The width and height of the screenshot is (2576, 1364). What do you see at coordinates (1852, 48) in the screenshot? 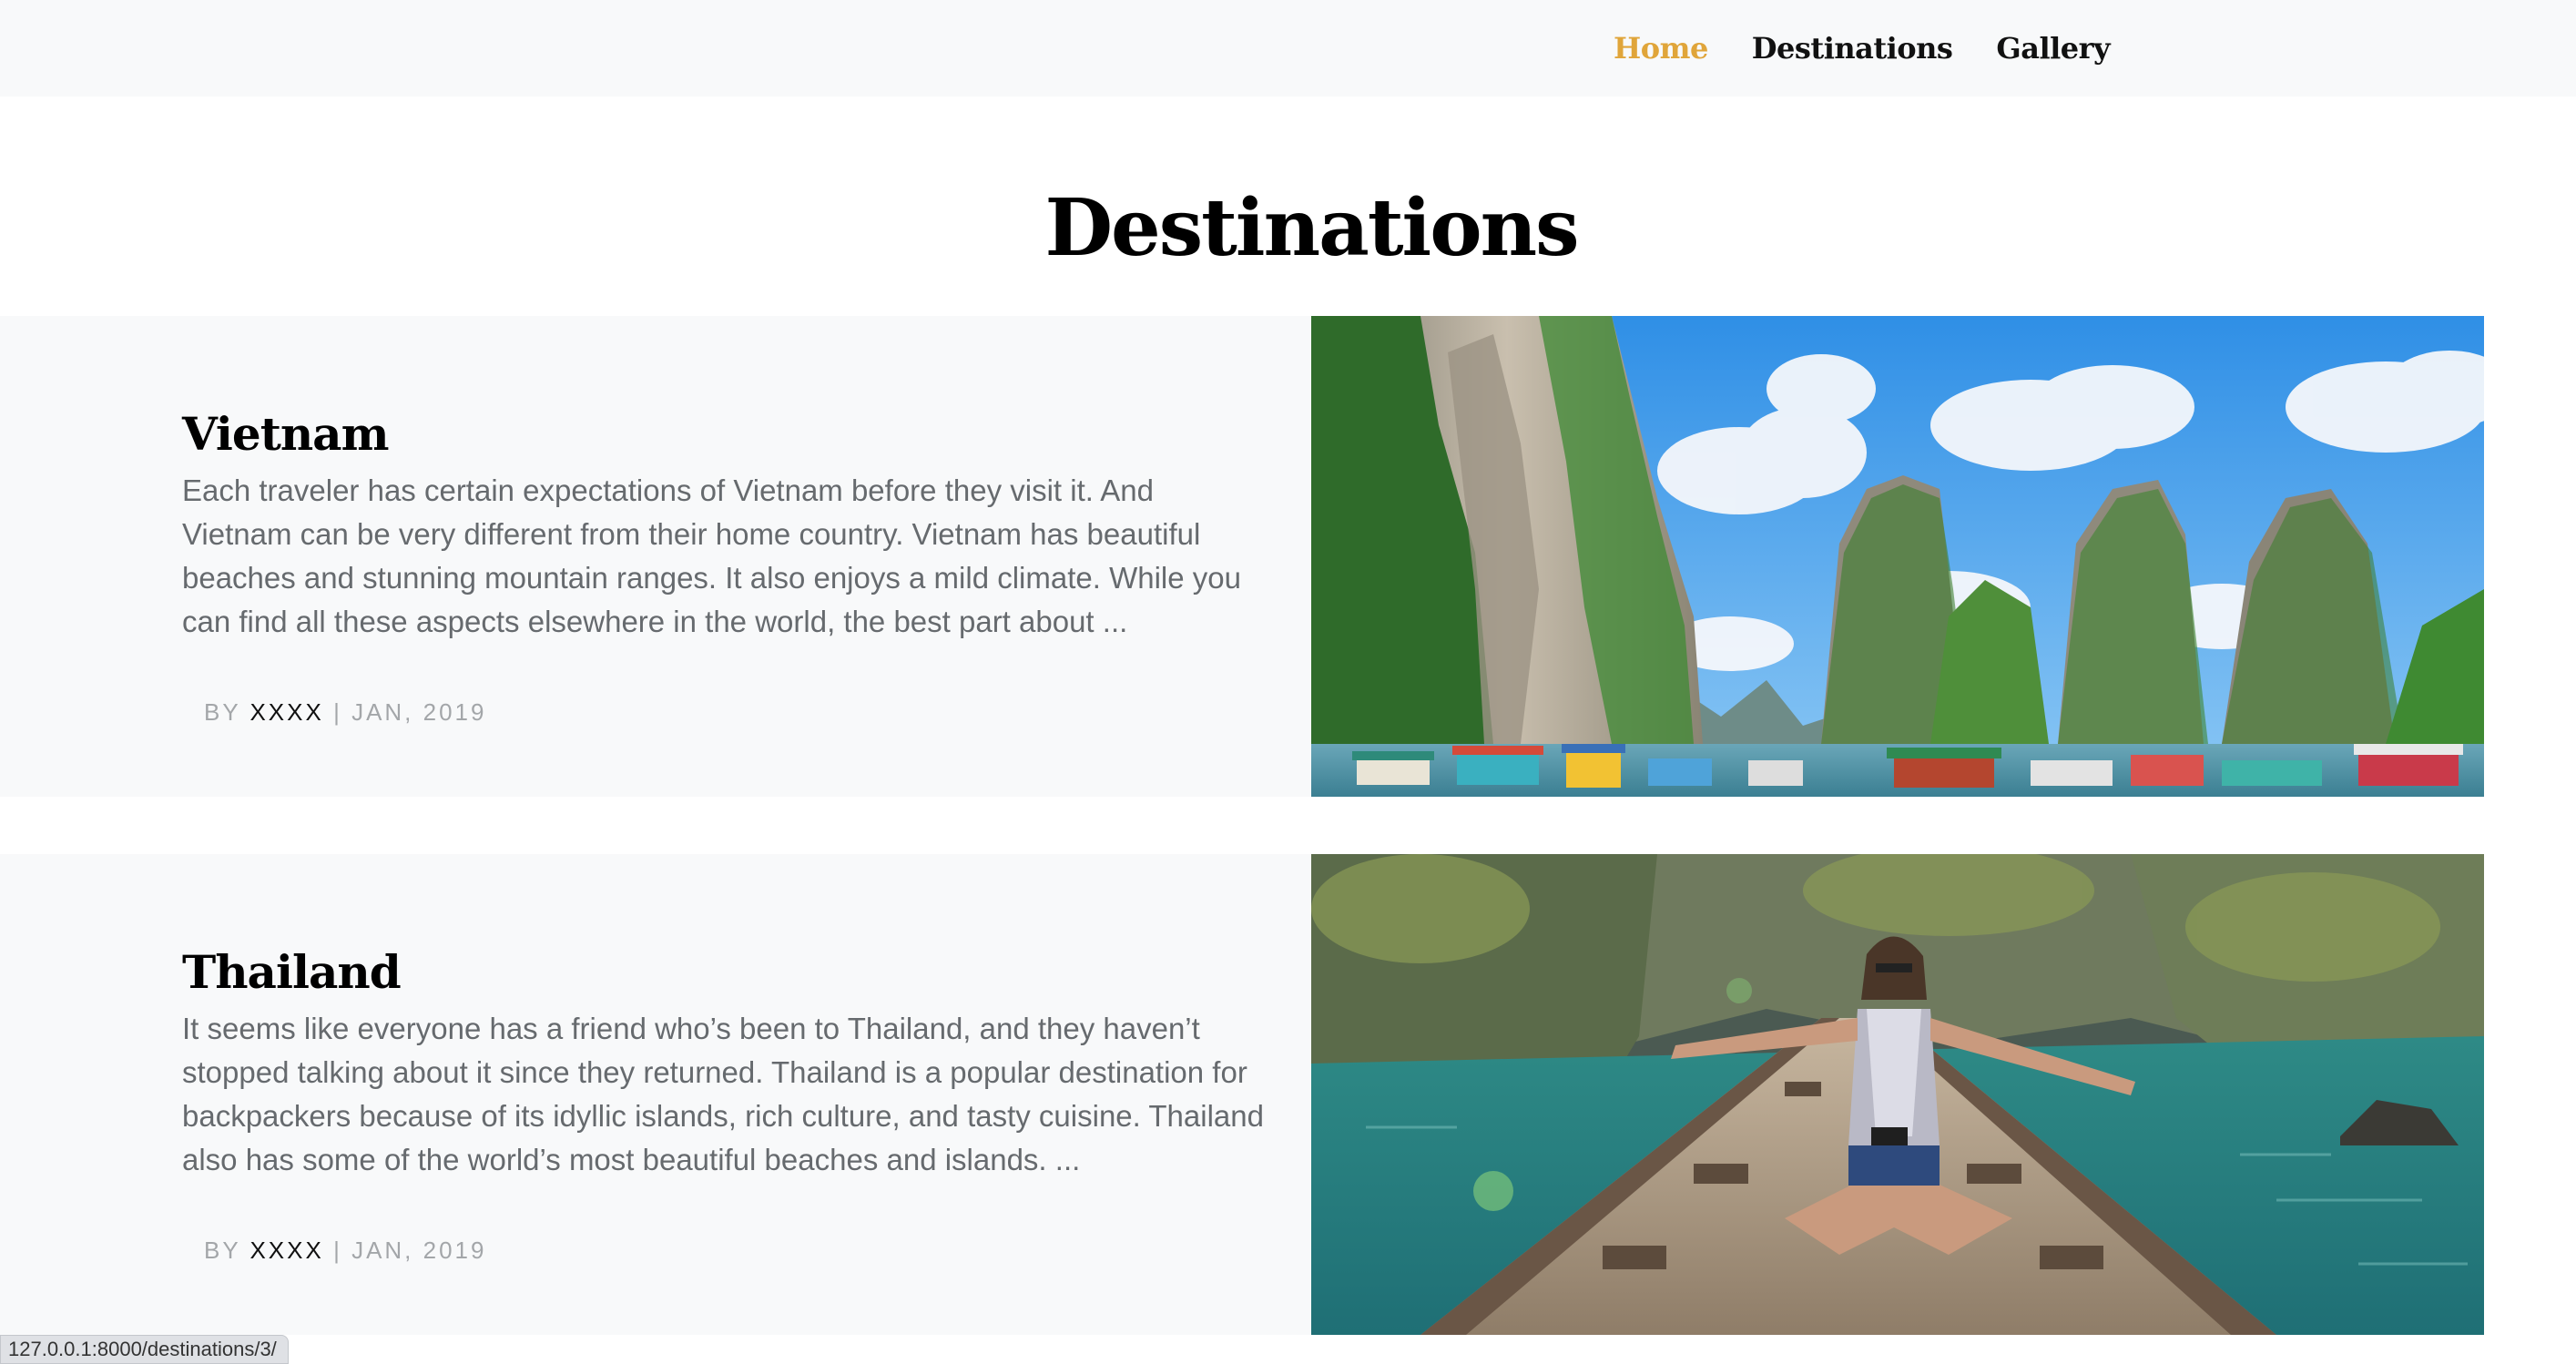
I see `nav-link-destinations: Destinations` at bounding box center [1852, 48].